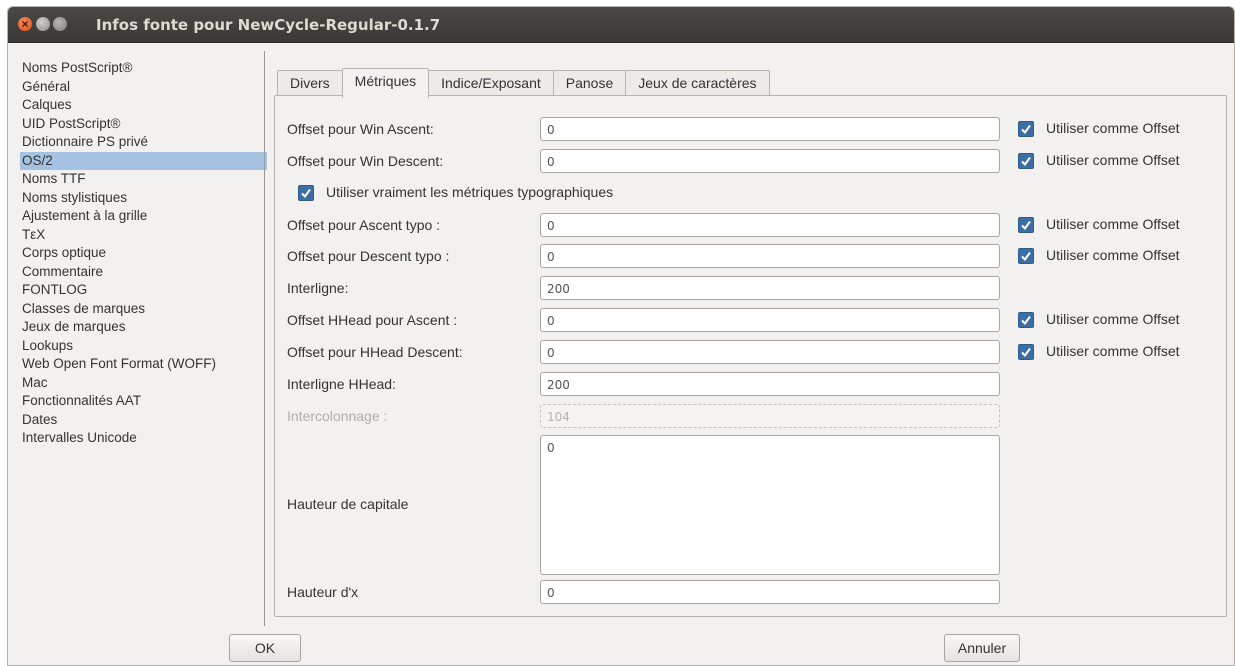 This screenshot has width=1235, height=666. What do you see at coordinates (1113, 224) in the screenshot?
I see `typo-ascent-offset-label: Utiliser comme Offset` at bounding box center [1113, 224].